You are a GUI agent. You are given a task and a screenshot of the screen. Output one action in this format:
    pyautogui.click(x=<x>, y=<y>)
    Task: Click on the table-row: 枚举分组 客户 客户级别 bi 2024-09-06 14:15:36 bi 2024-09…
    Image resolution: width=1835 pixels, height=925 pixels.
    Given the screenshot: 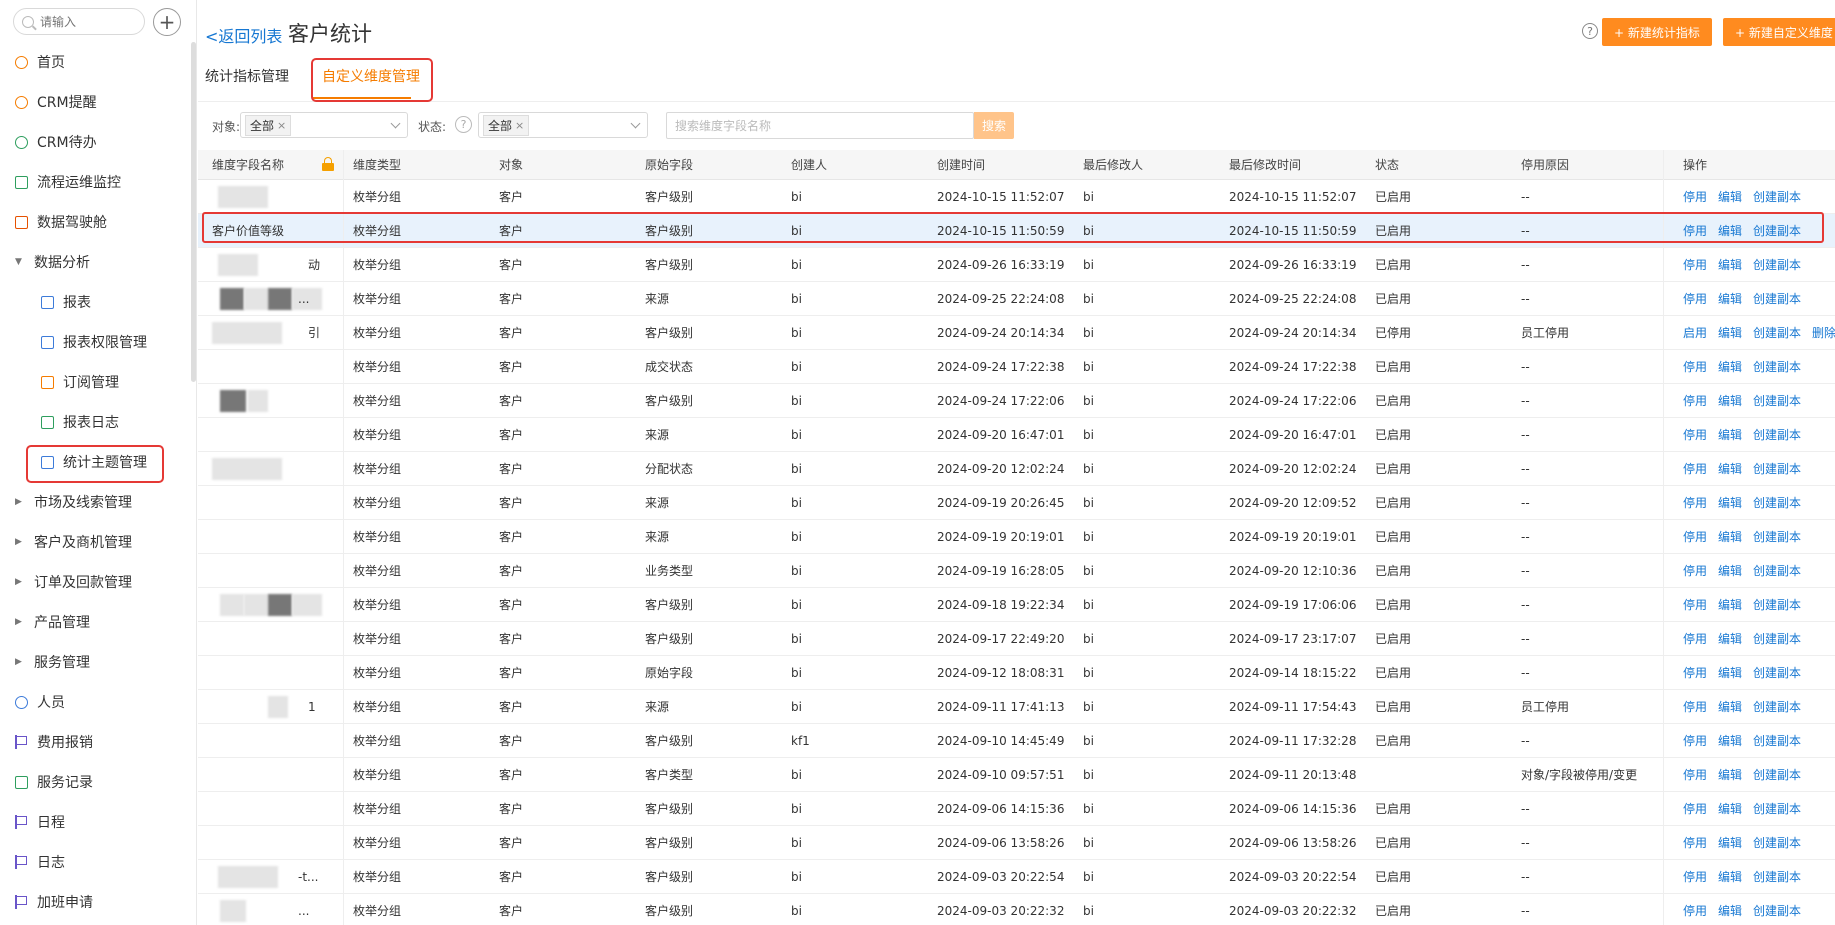 What is the action you would take?
    pyautogui.click(x=1016, y=809)
    